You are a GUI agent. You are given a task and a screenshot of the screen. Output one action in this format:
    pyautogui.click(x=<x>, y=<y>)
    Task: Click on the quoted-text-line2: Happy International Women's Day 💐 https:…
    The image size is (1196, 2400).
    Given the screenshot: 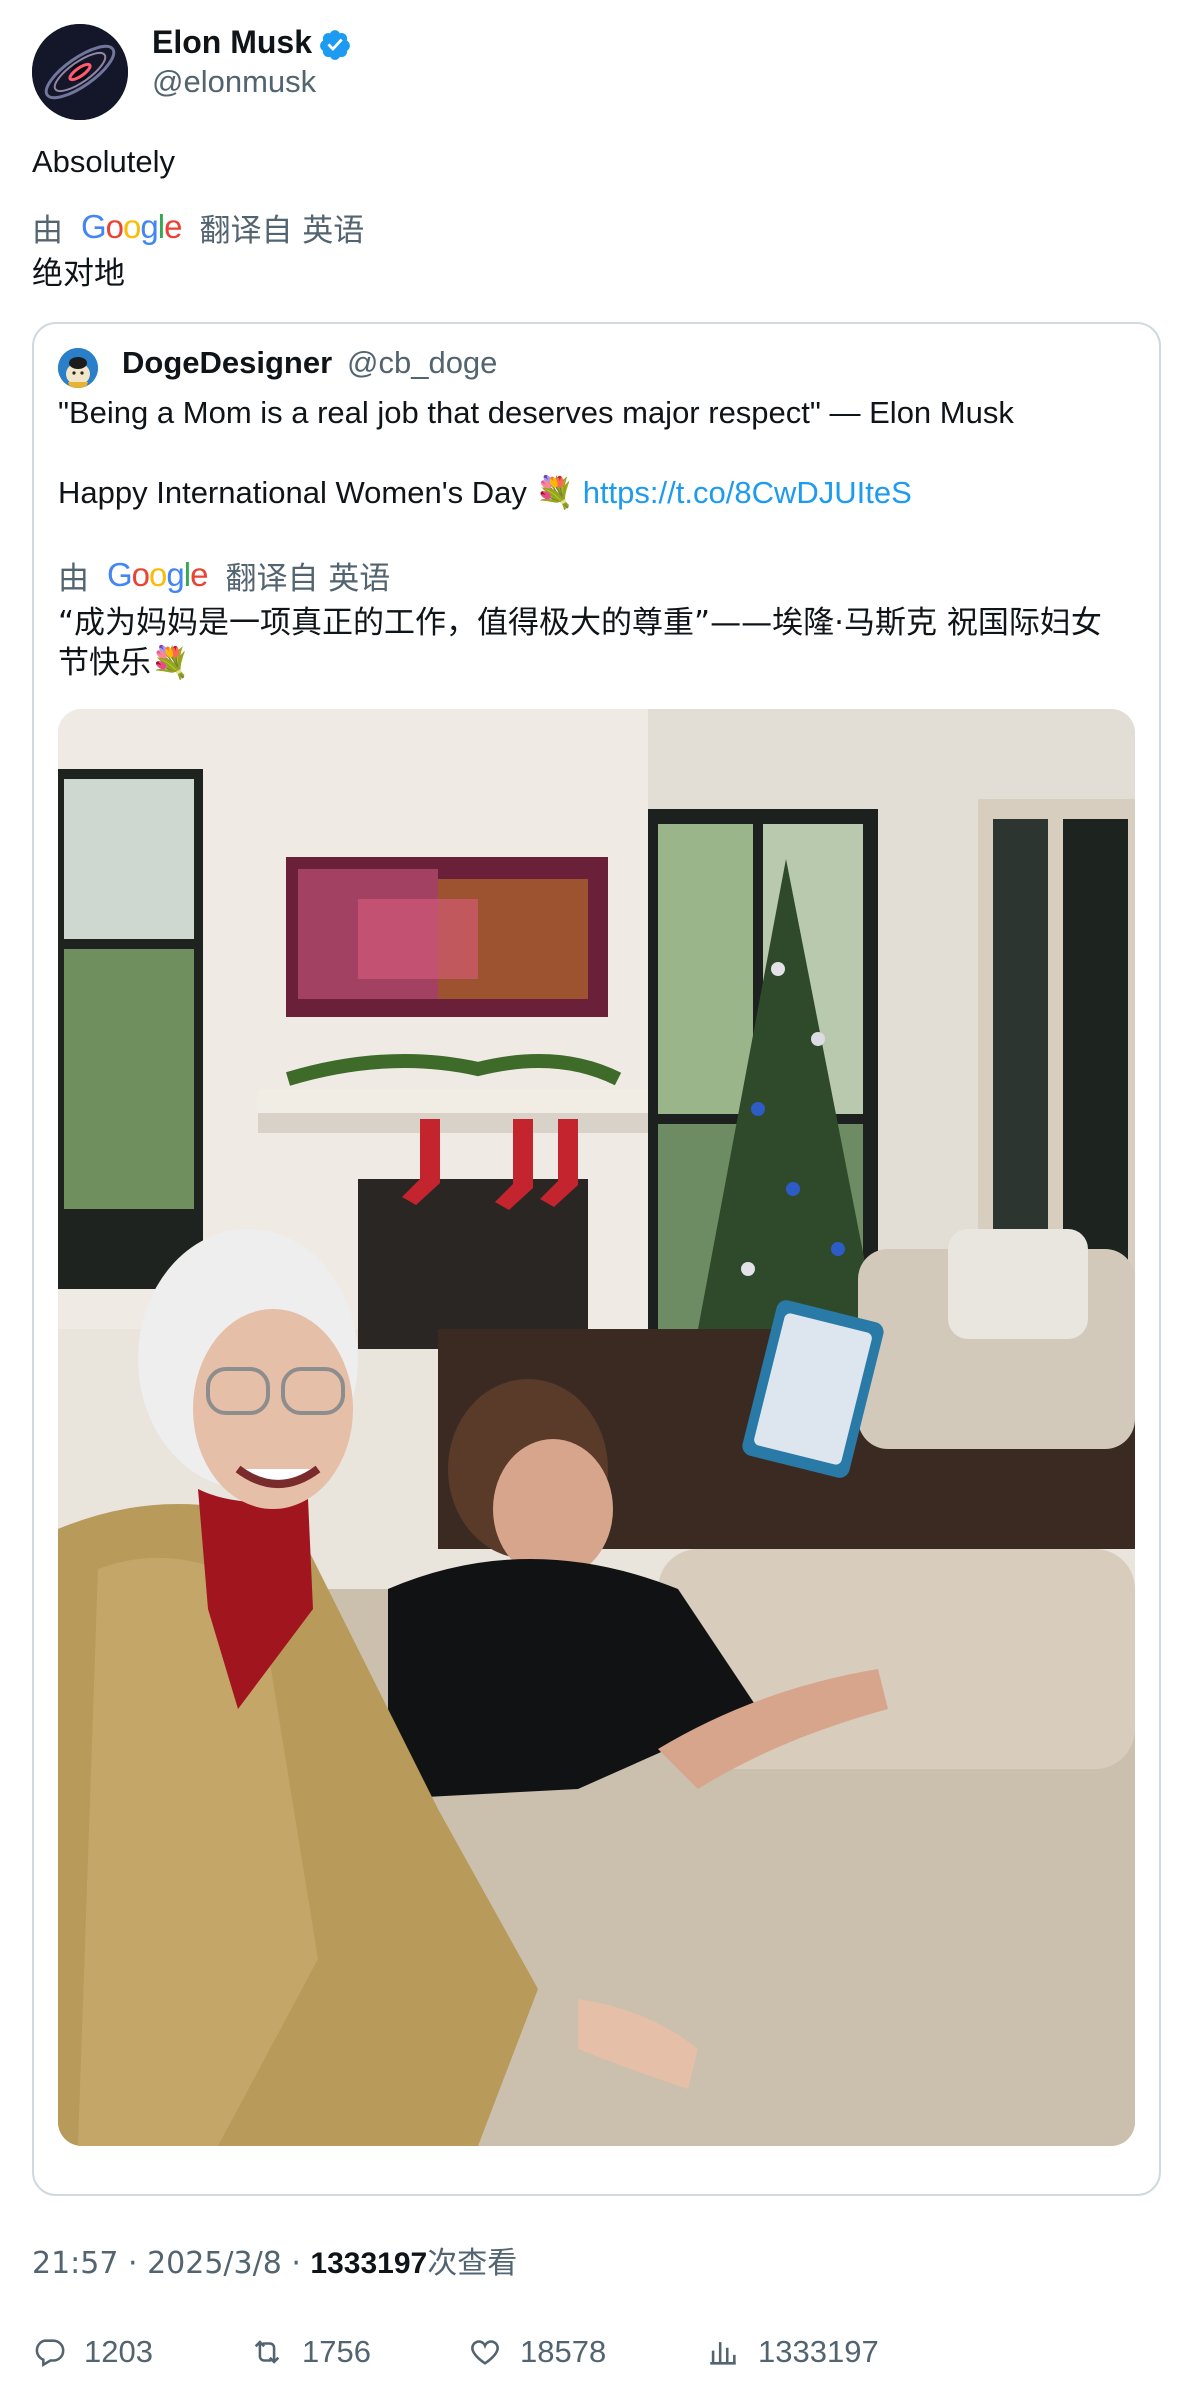 What is the action you would take?
    pyautogui.click(x=485, y=493)
    